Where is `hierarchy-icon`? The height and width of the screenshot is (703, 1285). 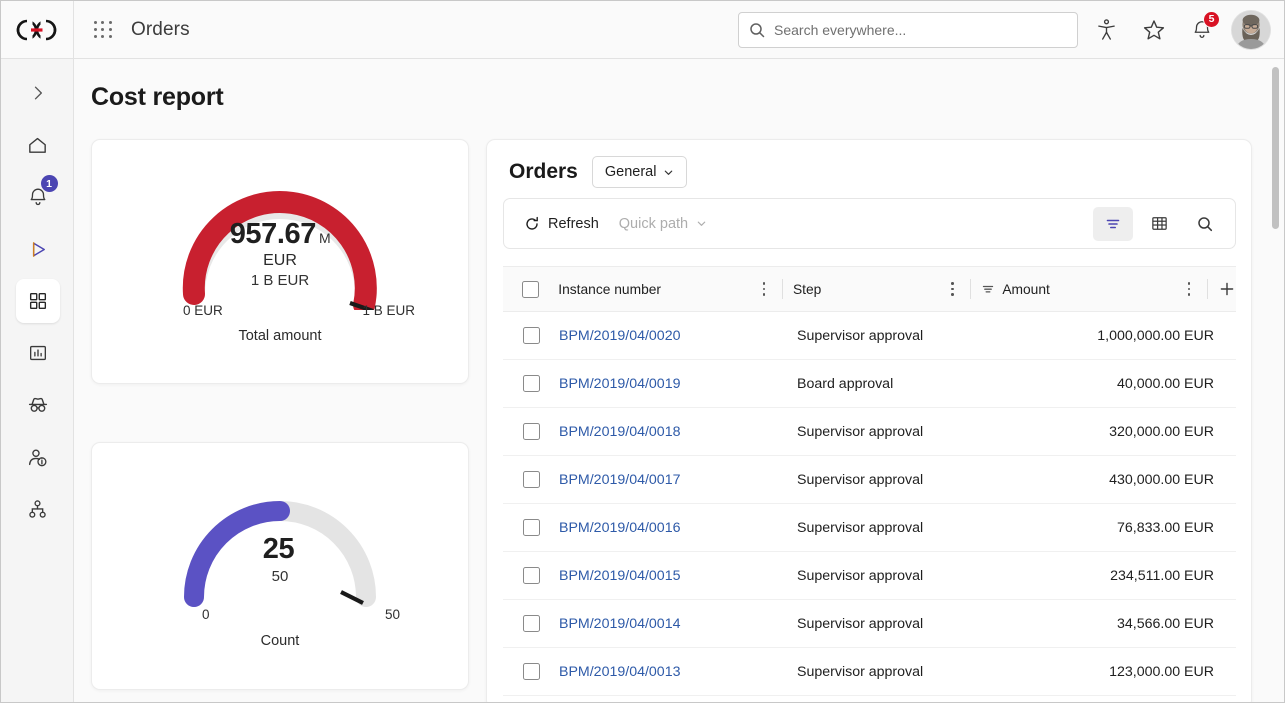
hierarchy-icon is located at coordinates (37, 508).